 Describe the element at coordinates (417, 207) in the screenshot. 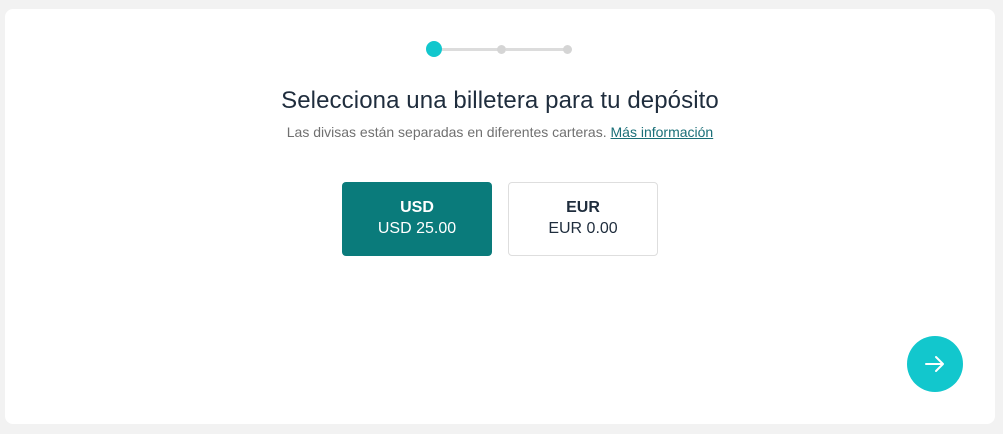

I see `wallet-currency-code: USD` at that location.